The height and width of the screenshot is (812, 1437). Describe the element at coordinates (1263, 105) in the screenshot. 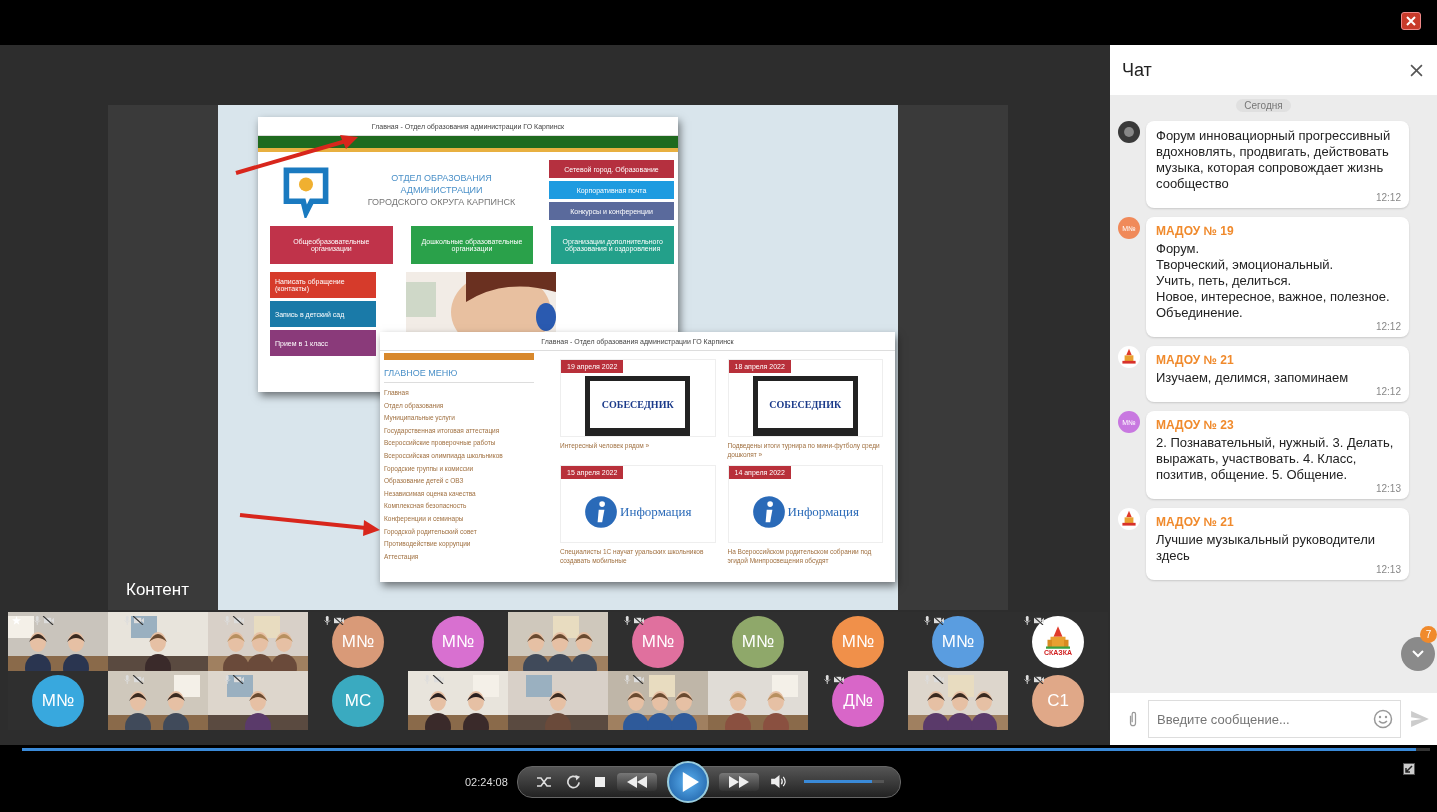

I see `date-chip: Сегодня` at that location.